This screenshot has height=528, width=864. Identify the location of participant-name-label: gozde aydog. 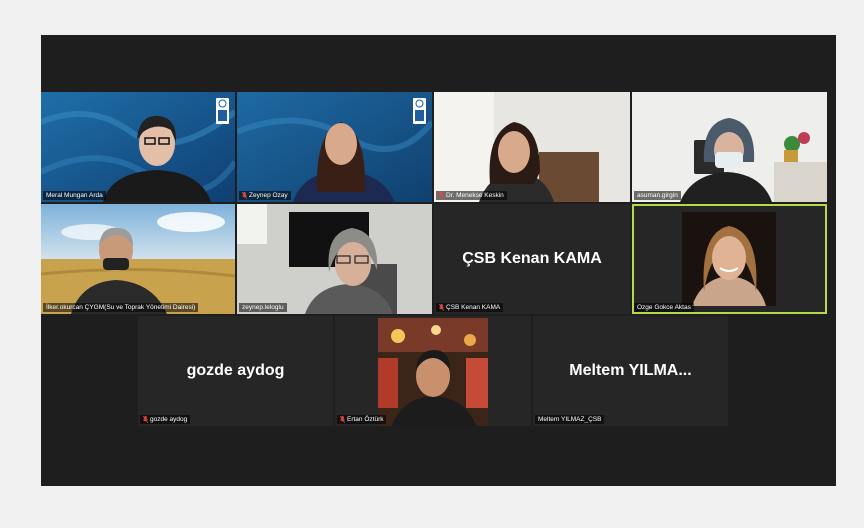
(165, 419).